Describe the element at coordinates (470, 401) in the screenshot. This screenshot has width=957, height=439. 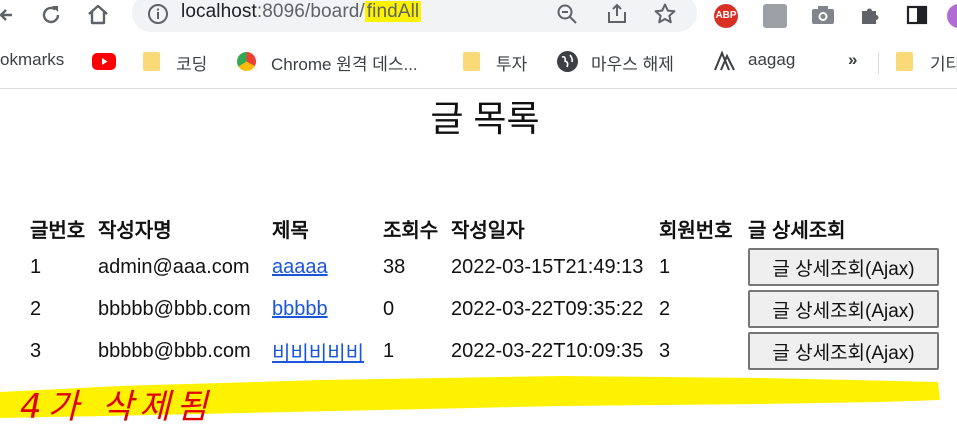
I see `annotation-overlay: 4가 삭제됨` at that location.